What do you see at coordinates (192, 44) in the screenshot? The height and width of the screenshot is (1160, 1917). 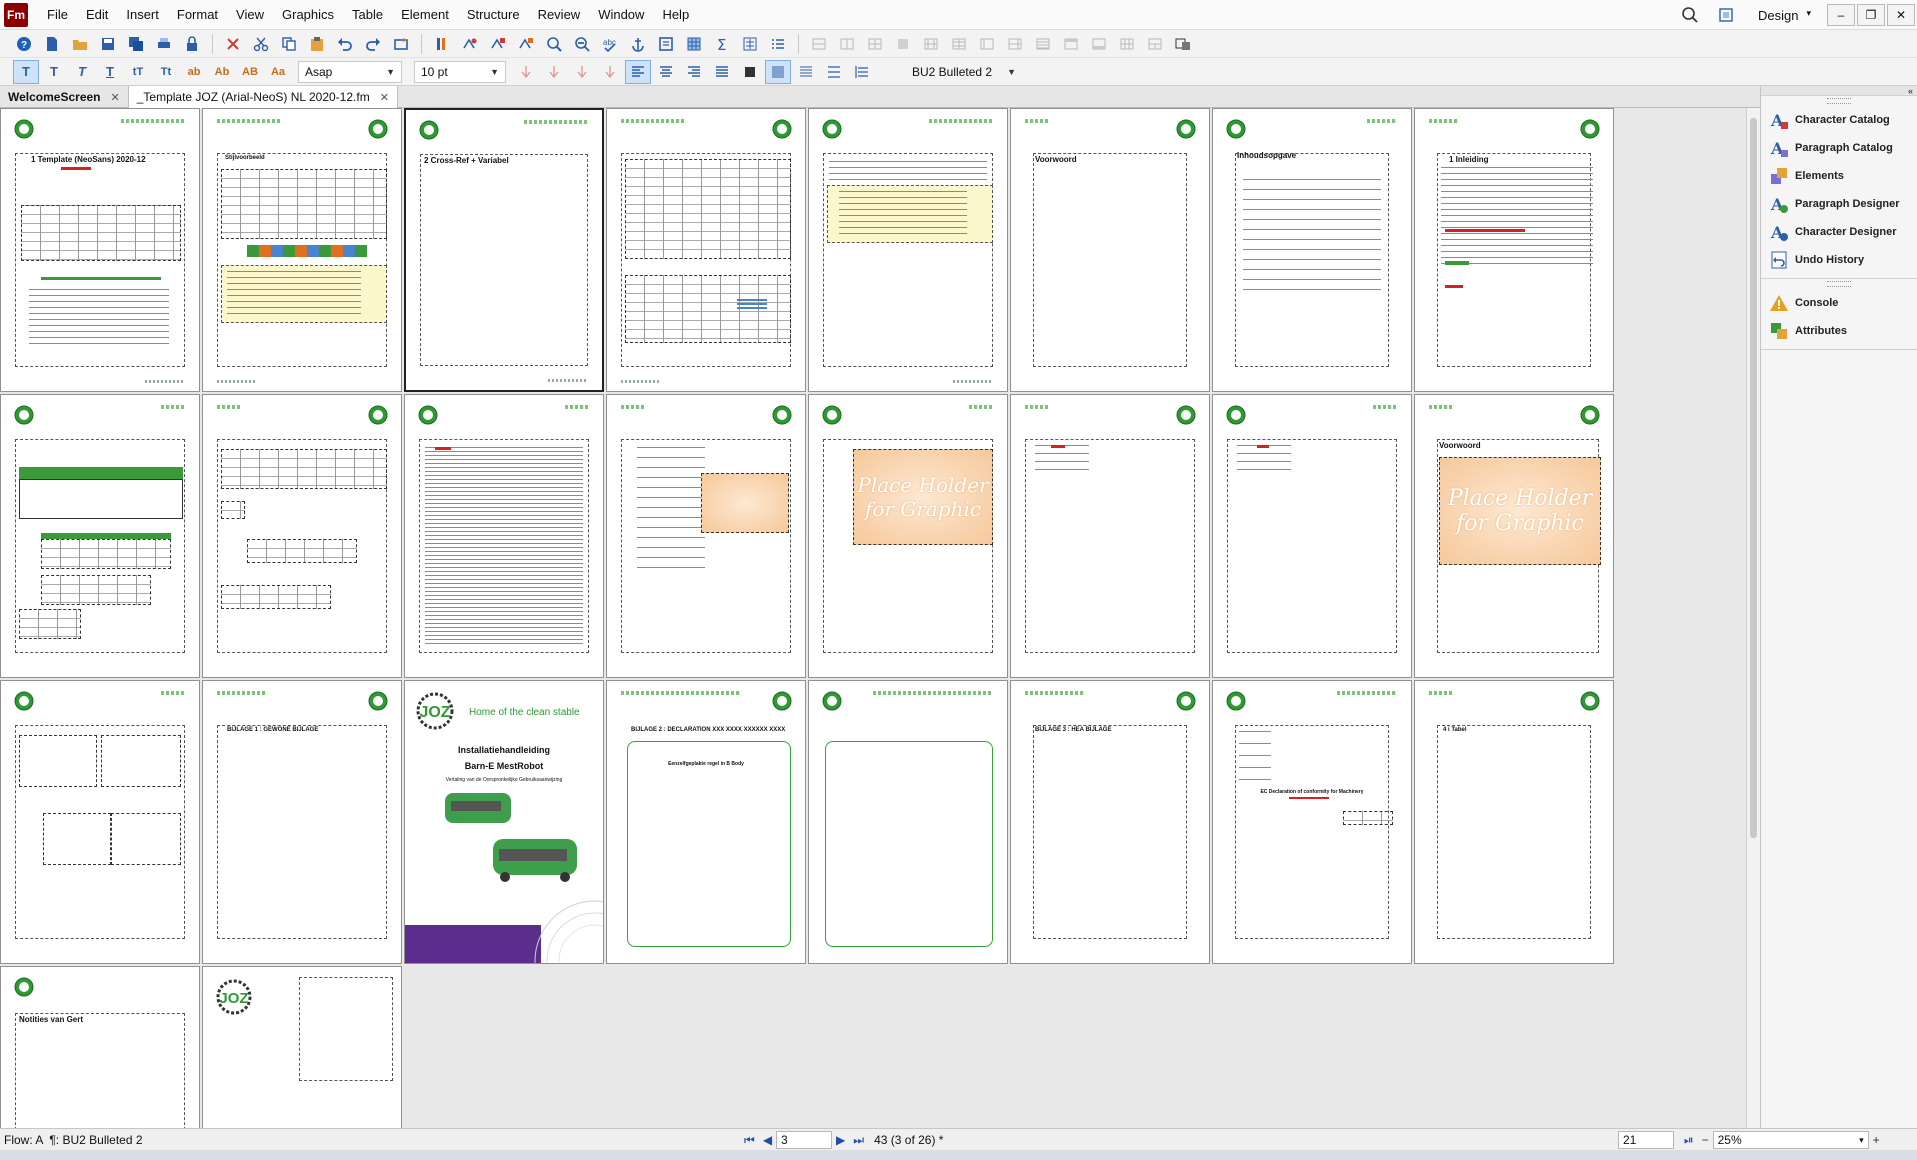 I see `lock-icon` at bounding box center [192, 44].